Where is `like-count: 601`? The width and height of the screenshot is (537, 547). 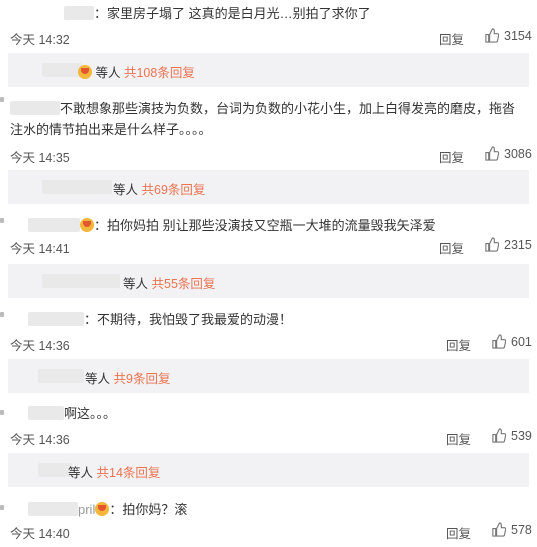
like-count: 601 is located at coordinates (521, 341).